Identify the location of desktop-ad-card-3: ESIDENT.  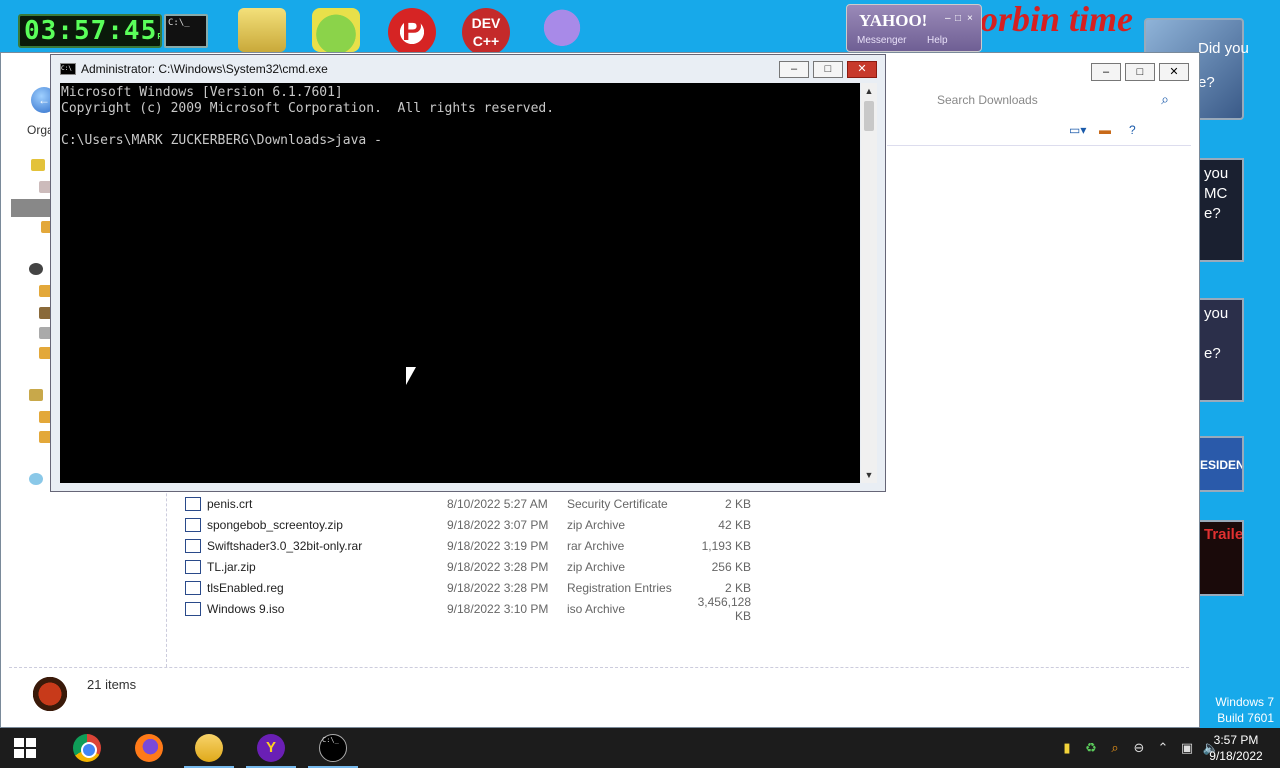
(1221, 464).